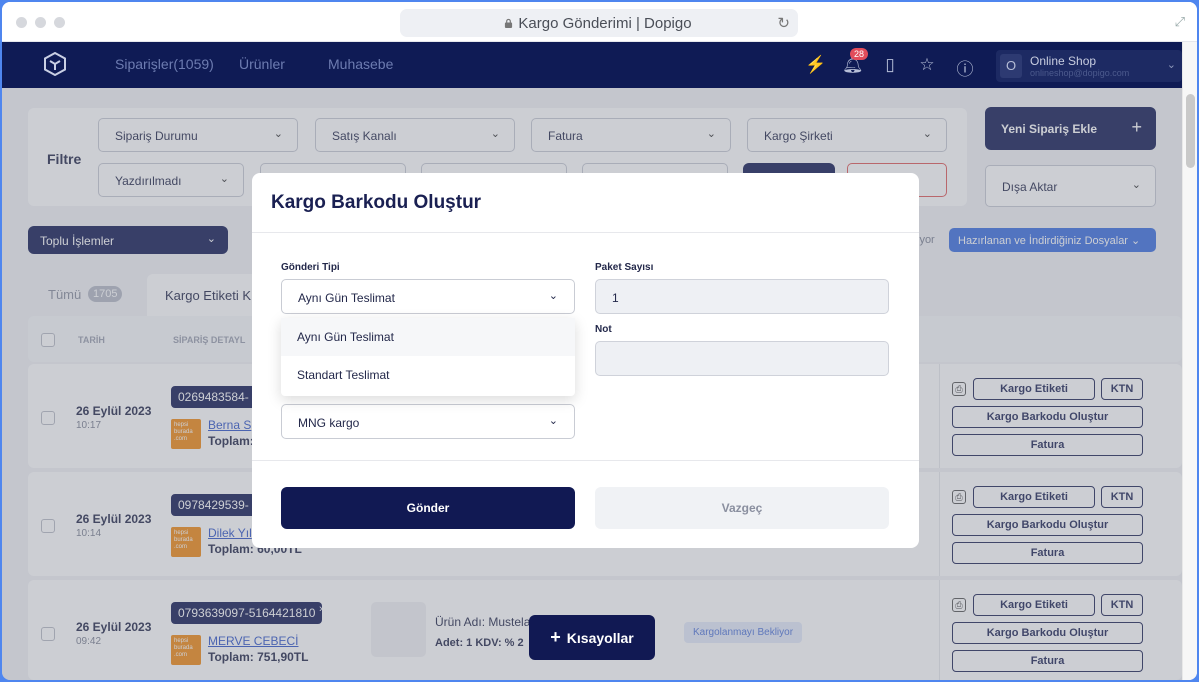 Image resolution: width=1199 pixels, height=682 pixels. I want to click on page-scrollbar, so click(1189, 361).